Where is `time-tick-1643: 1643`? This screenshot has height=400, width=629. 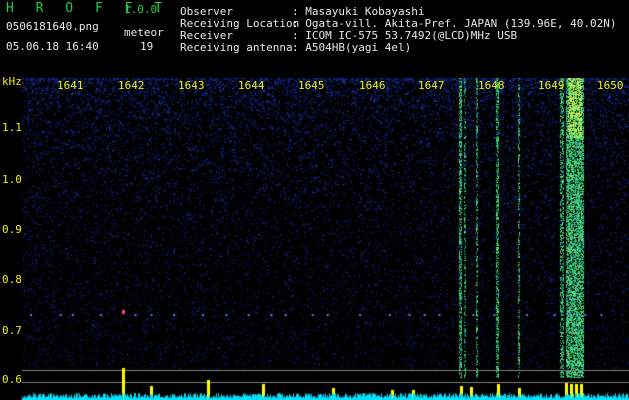
time-tick-1643: 1643 is located at coordinates (191, 85).